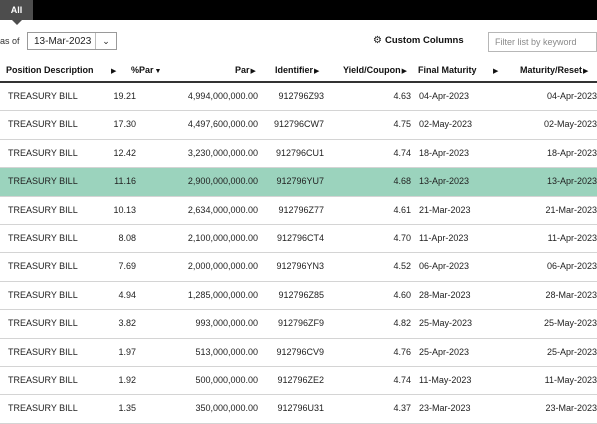 Image resolution: width=597 pixels, height=424 pixels. I want to click on cell-par: 500,000,000.00, so click(226, 379).